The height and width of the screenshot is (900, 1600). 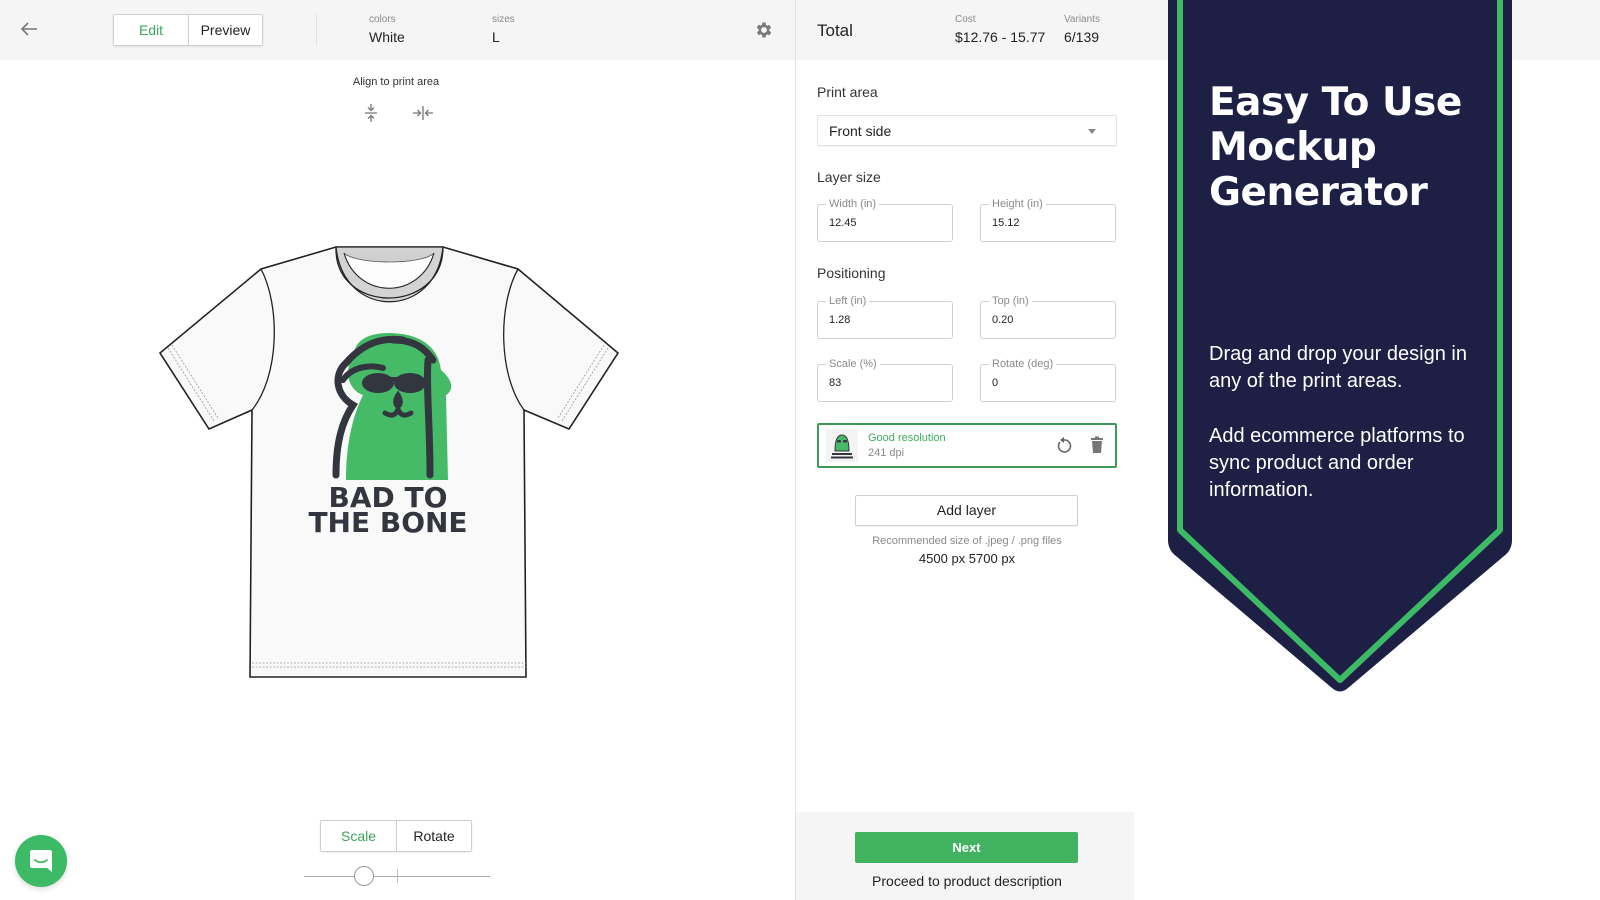 I want to click on tab-preview: Preview, so click(x=225, y=30).